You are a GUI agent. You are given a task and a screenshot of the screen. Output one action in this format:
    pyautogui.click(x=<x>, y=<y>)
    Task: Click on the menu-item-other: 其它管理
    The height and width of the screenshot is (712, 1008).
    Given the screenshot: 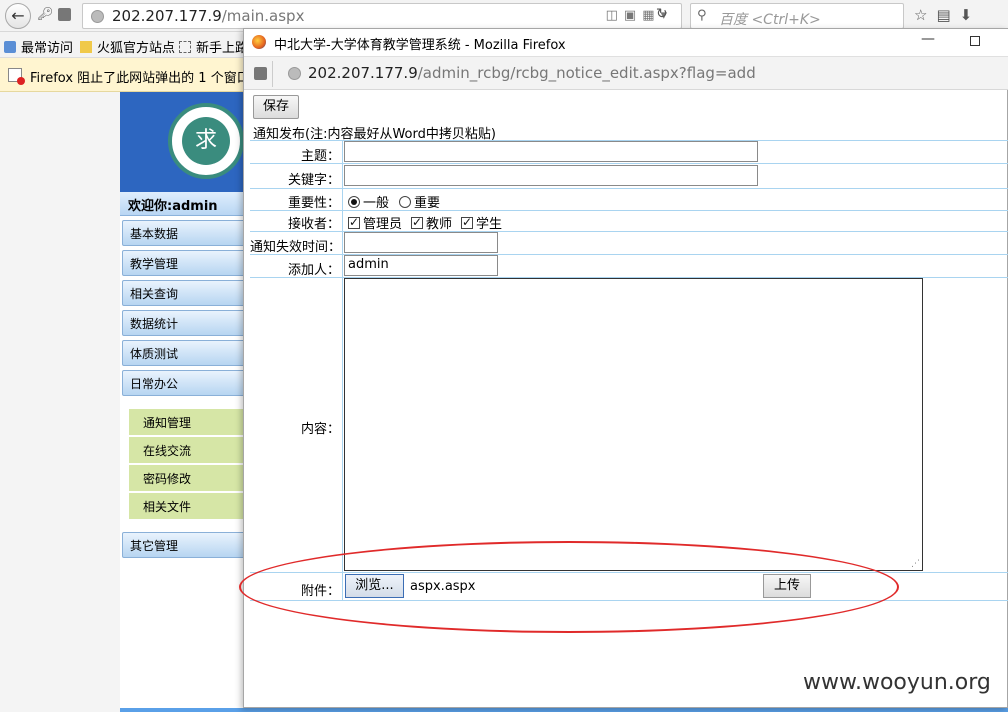 What is the action you would take?
    pyautogui.click(x=183, y=545)
    